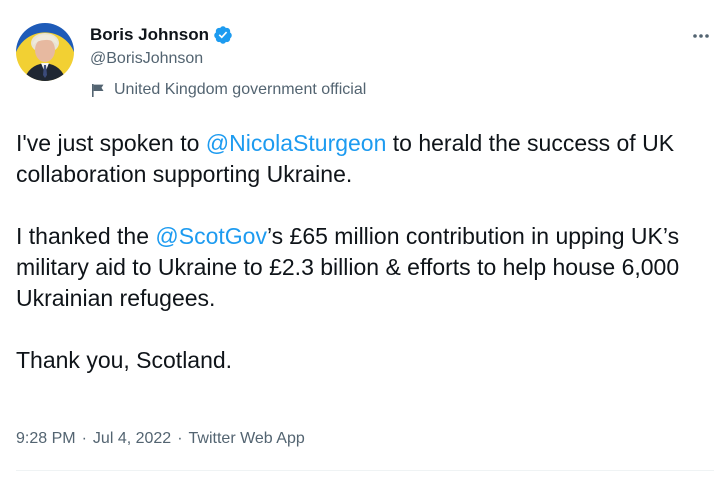  I want to click on mention-link-scotgov: @ScotGov, so click(211, 236).